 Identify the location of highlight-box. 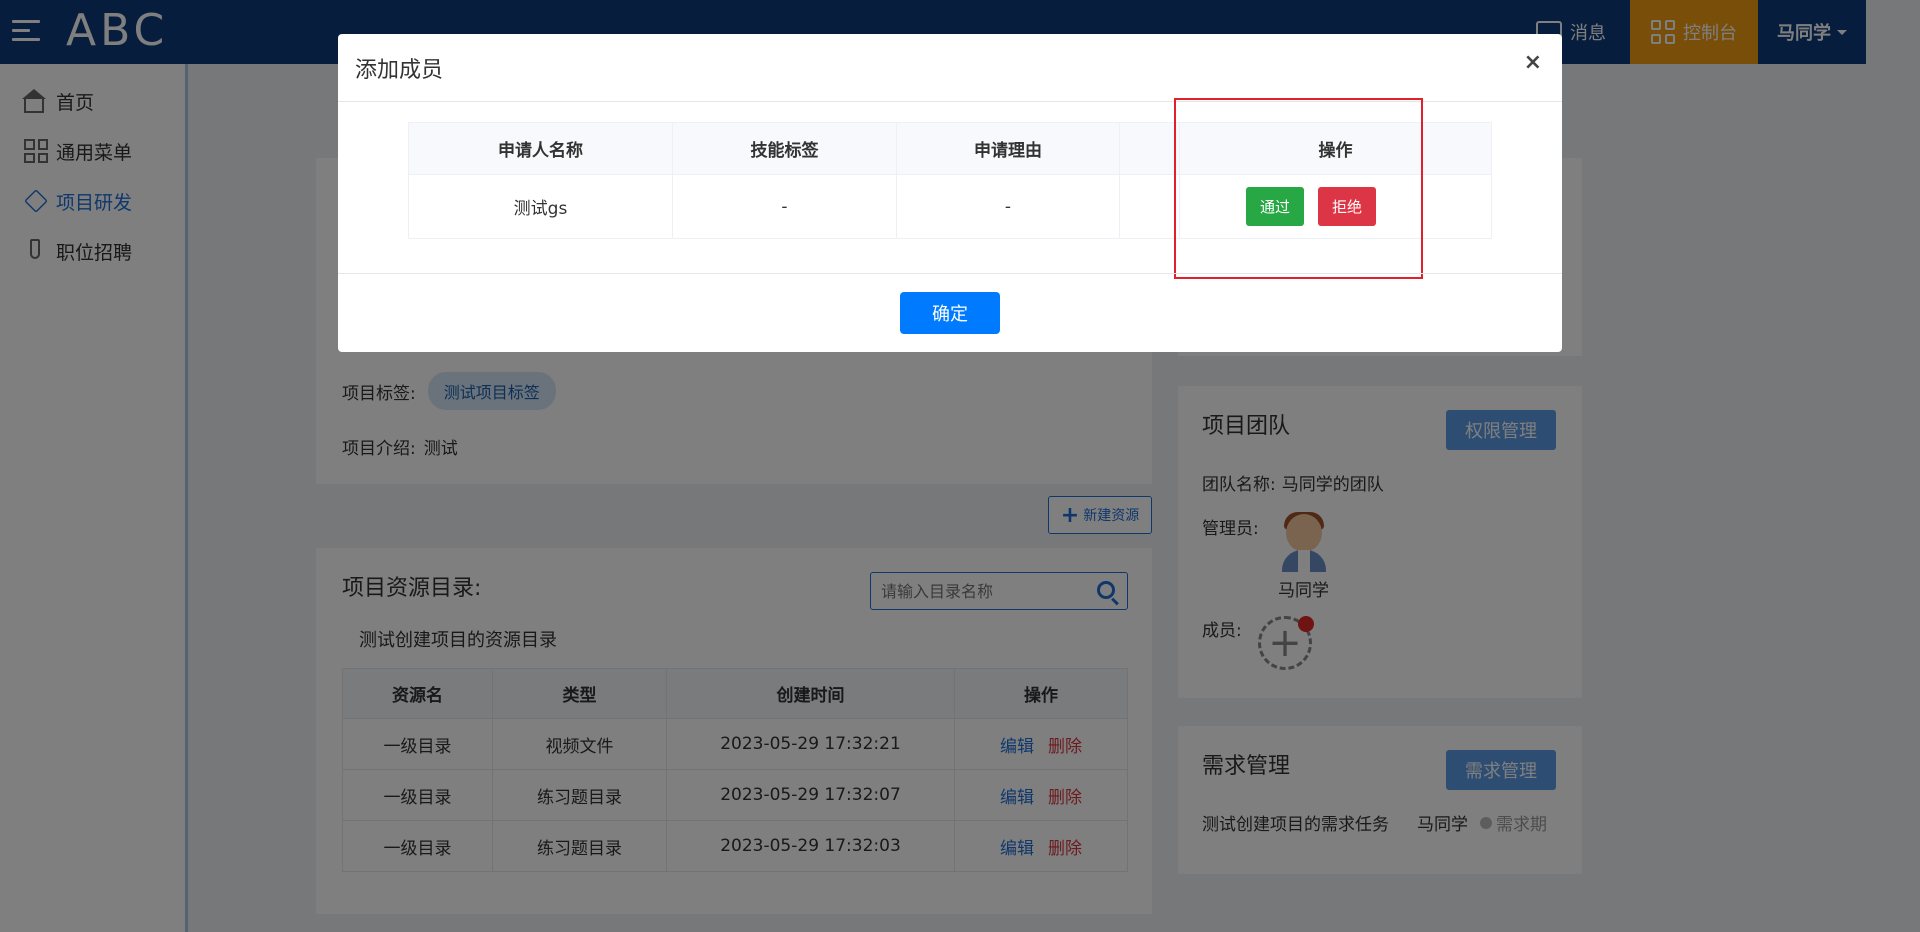
(1298, 188).